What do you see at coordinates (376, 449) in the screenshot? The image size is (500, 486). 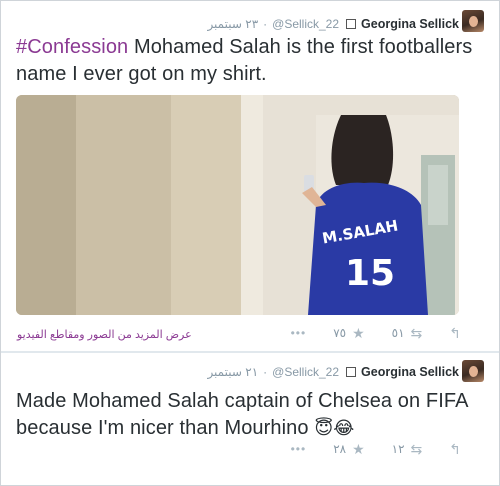 I see `tweet-actions: ••• ٢٨ ★ ١٢ ⇆ ↰` at bounding box center [376, 449].